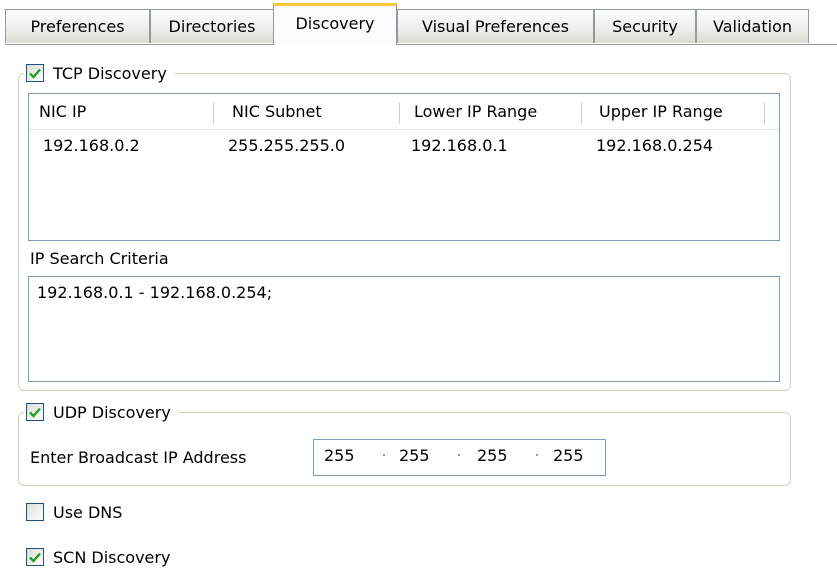 Image resolution: width=837 pixels, height=578 pixels. Describe the element at coordinates (312, 112) in the screenshot. I see `column-header-nic-subnet: NIC Subnet` at that location.